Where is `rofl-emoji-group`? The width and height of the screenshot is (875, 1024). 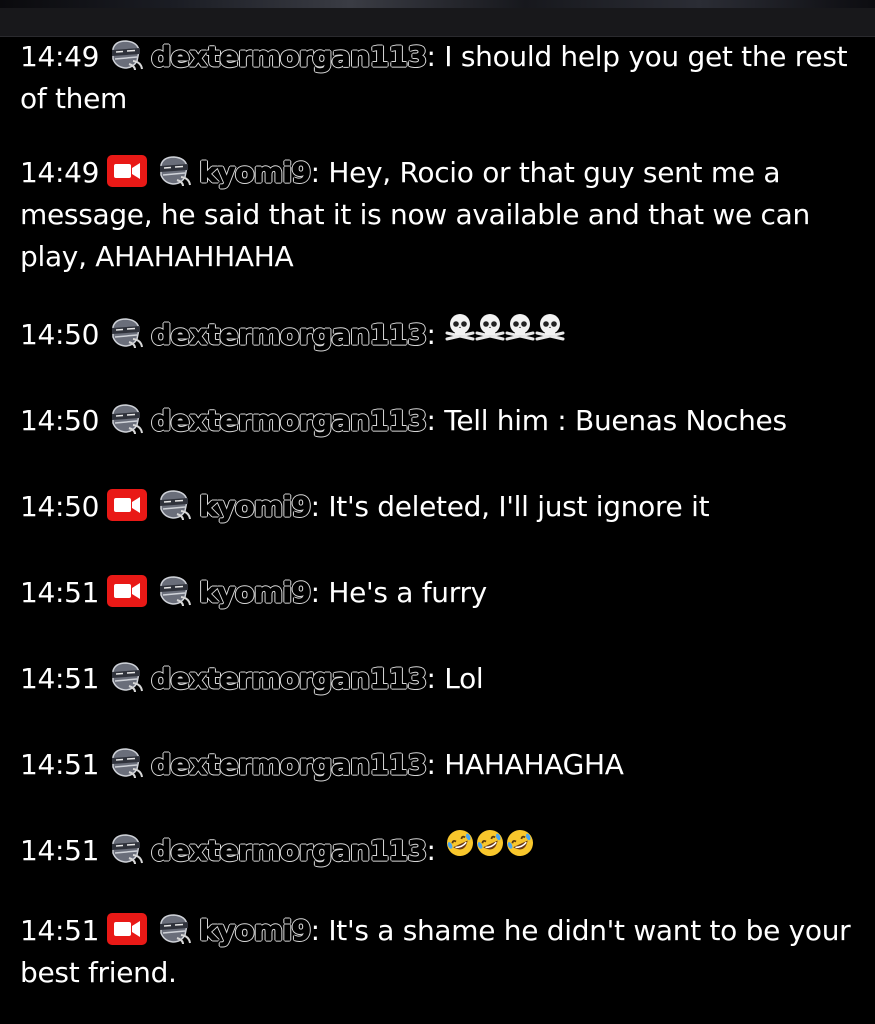
rofl-emoji-group is located at coordinates (489, 849).